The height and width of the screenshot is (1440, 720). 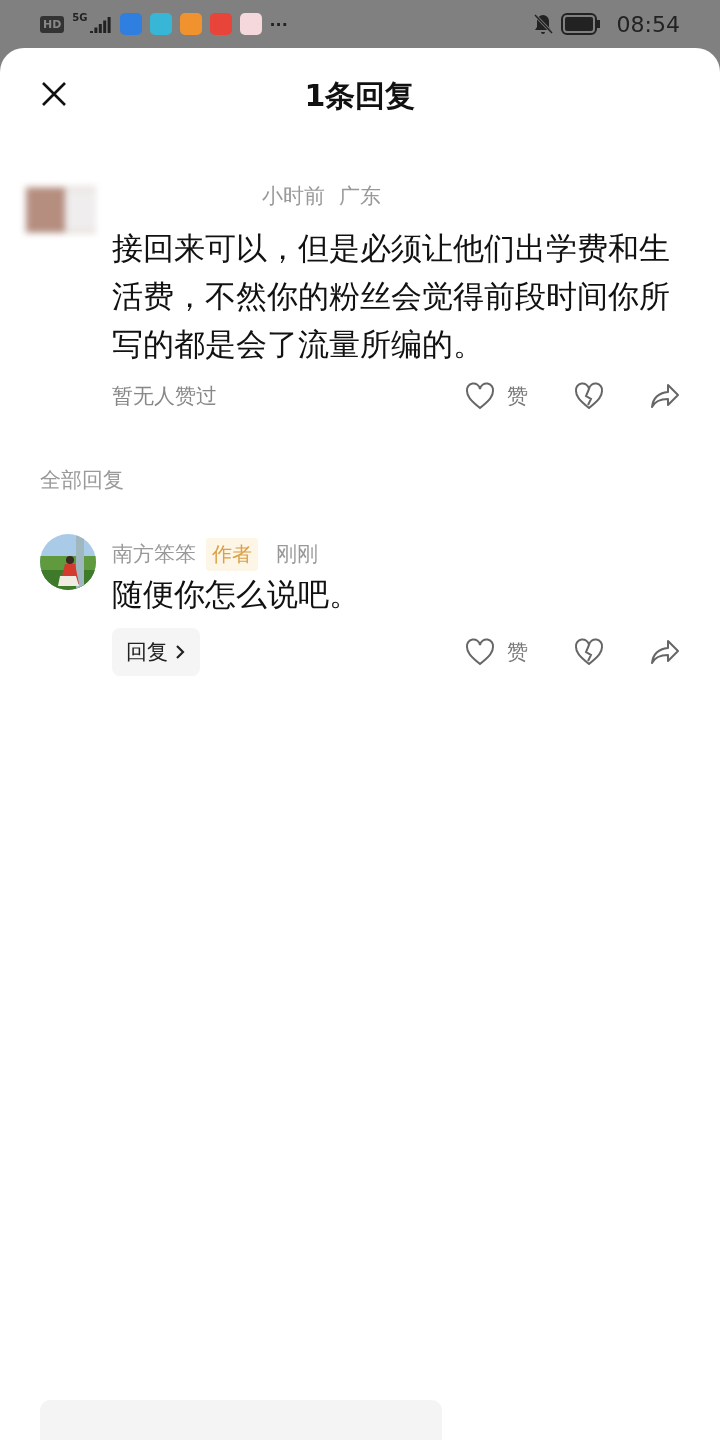 I want to click on comment-text: 接回来可以，但是必须让他们出学费和生活费，不然你的粉丝会觉得前段时间你所写的都是会了流量所编的。, so click(x=391, y=296).